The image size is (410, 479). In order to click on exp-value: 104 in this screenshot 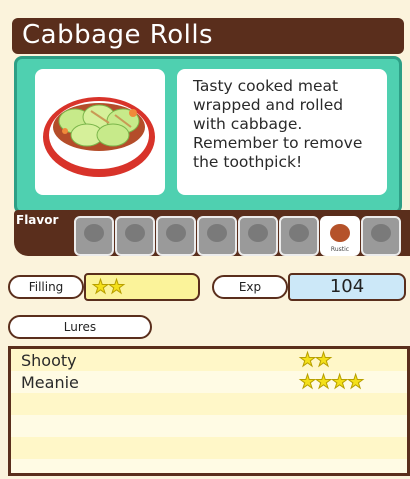, I will do `click(347, 286)`.